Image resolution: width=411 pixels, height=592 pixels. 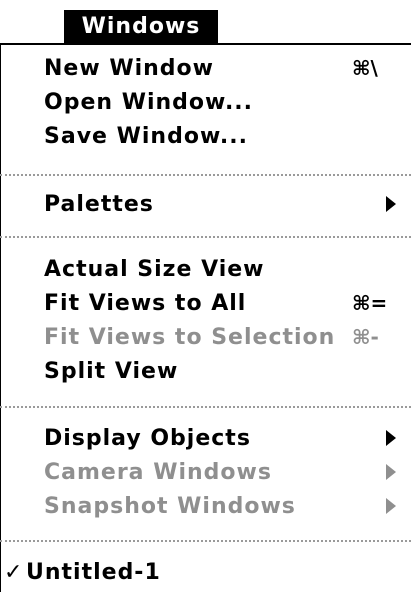 I want to click on menu-item-shortcut: ⌘\, so click(x=365, y=68).